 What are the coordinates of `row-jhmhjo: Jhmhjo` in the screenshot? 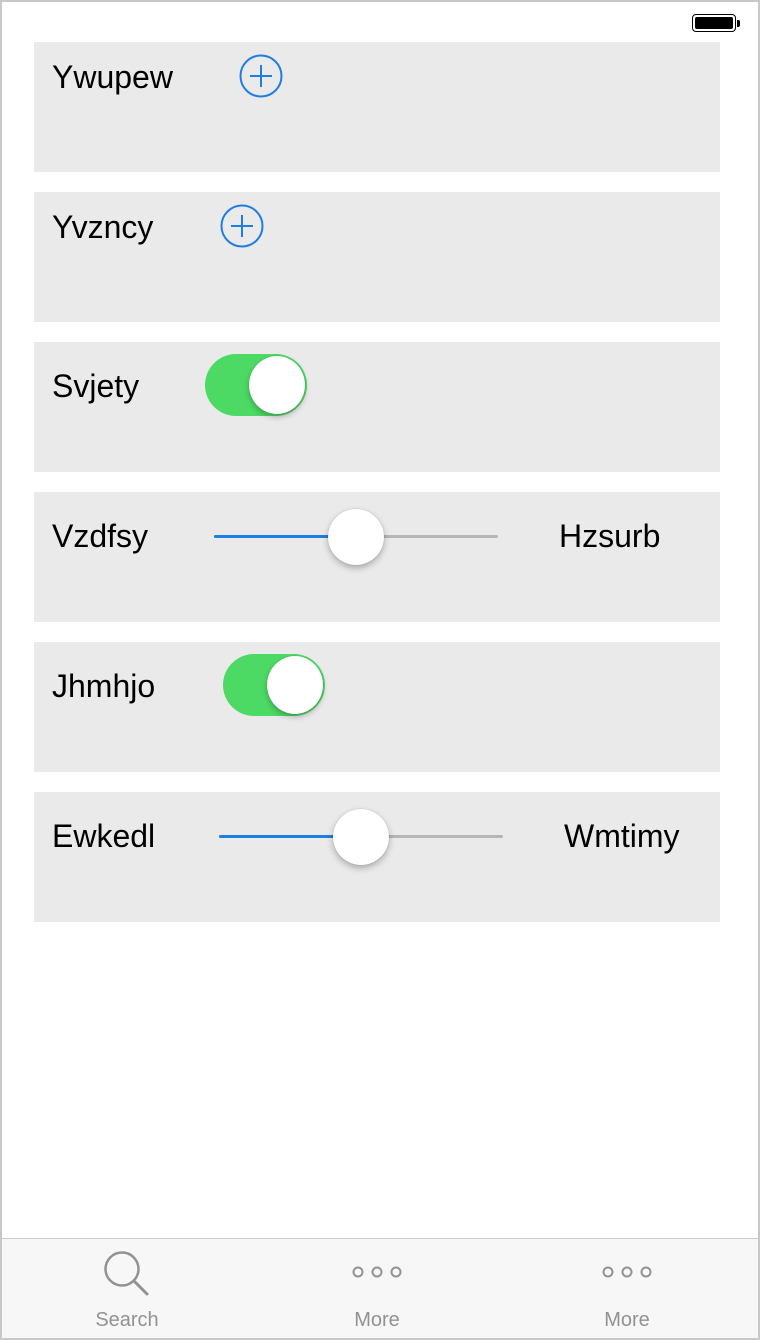 It's located at (377, 707).